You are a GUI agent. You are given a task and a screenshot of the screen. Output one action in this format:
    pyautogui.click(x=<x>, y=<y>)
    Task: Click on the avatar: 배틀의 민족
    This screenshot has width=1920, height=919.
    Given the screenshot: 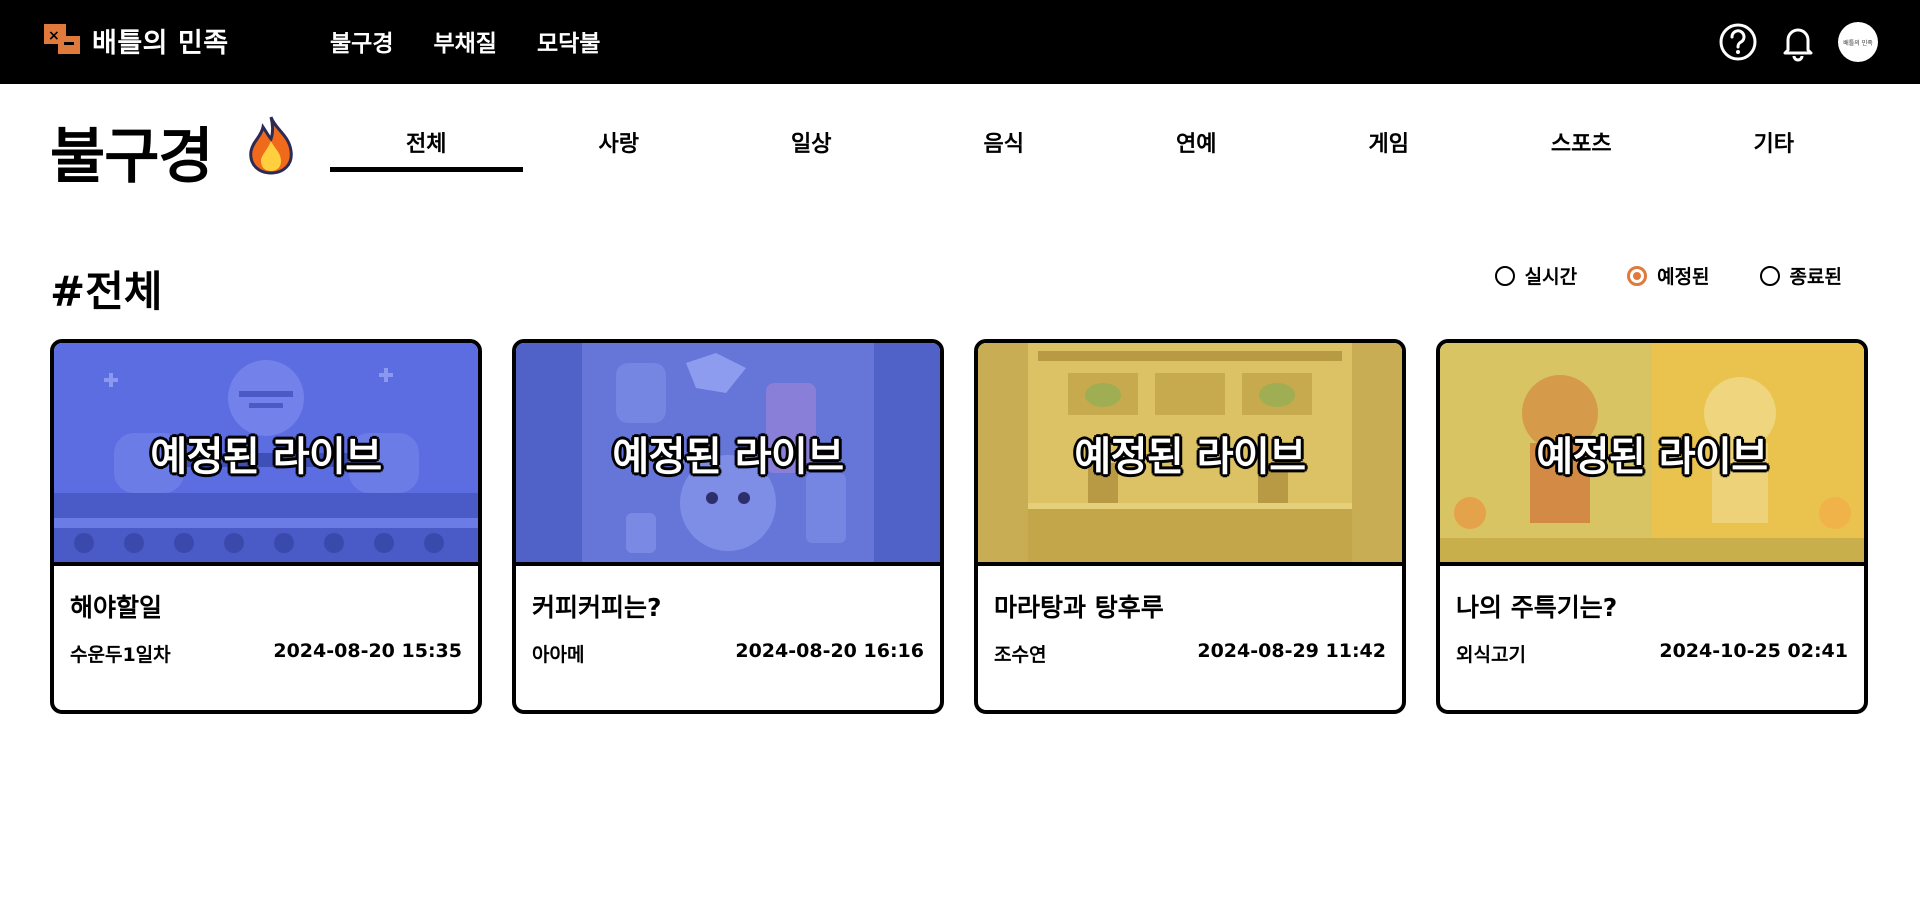 What is the action you would take?
    pyautogui.click(x=1858, y=42)
    